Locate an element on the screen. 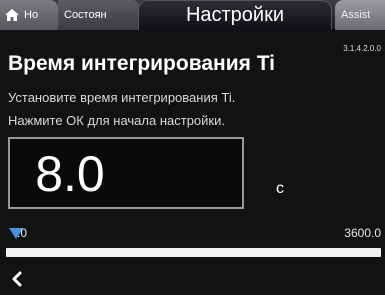 This screenshot has width=385, height=295. menu-path-number: 3.1.4.2.0.0 is located at coordinates (362, 48).